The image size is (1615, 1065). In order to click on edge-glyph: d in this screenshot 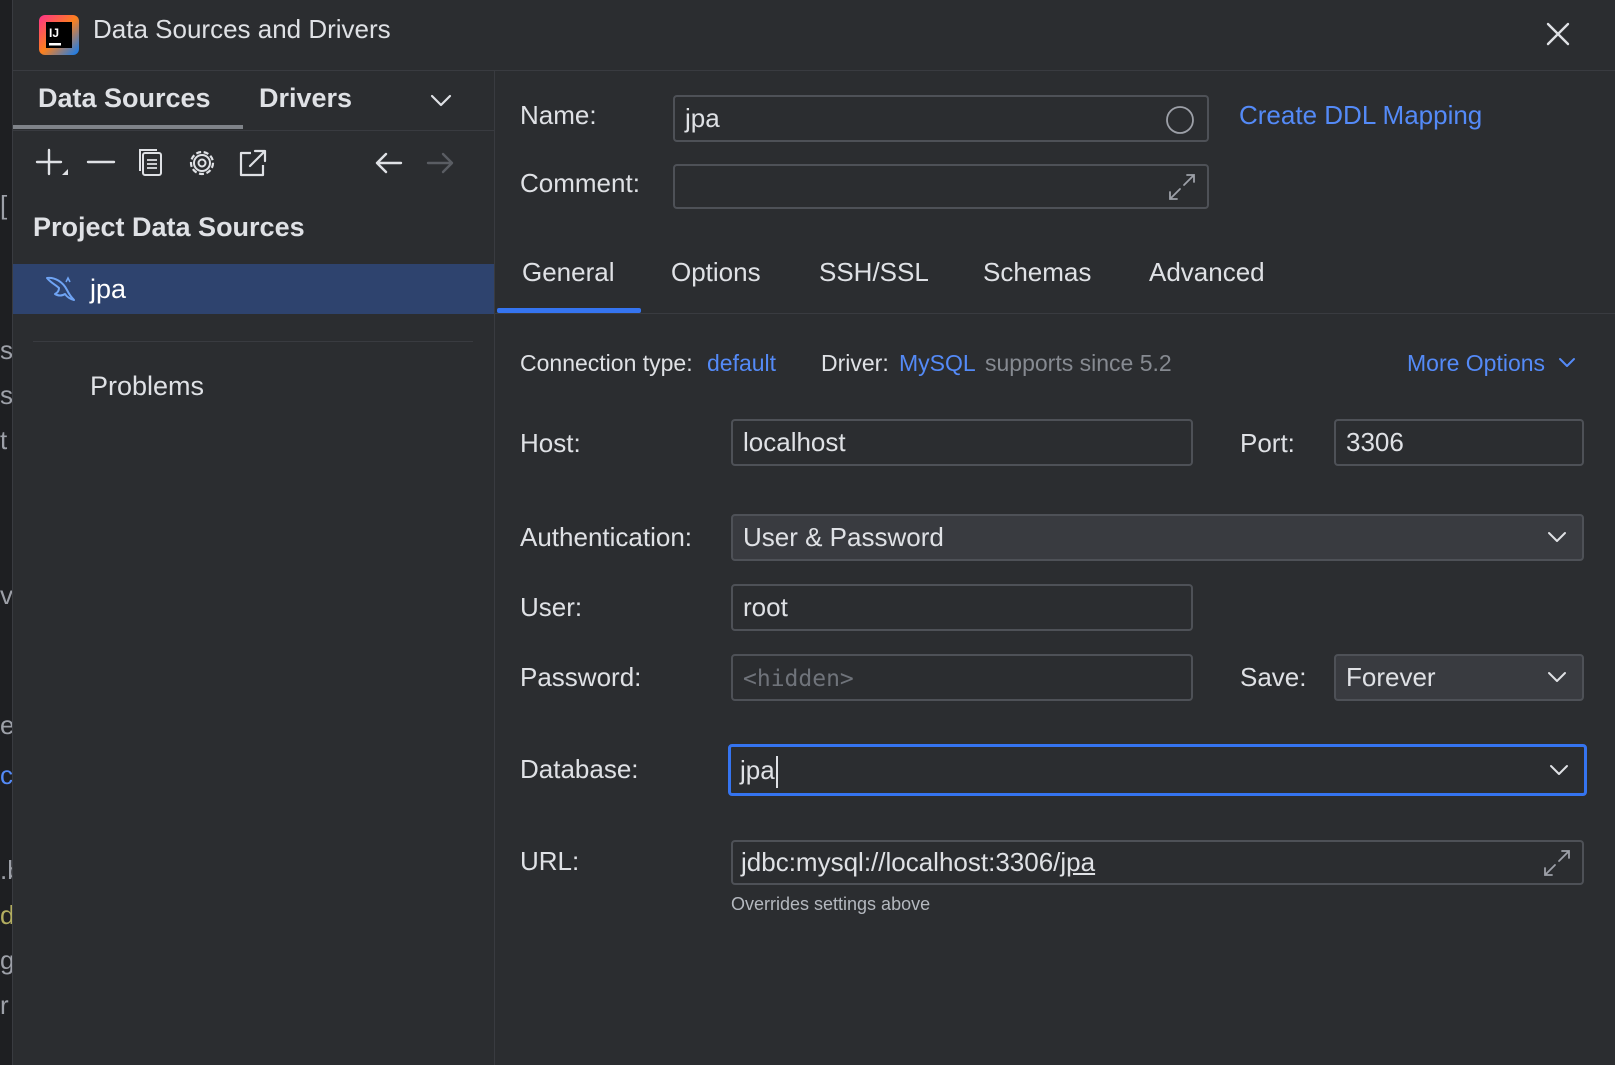, I will do `click(6, 915)`.